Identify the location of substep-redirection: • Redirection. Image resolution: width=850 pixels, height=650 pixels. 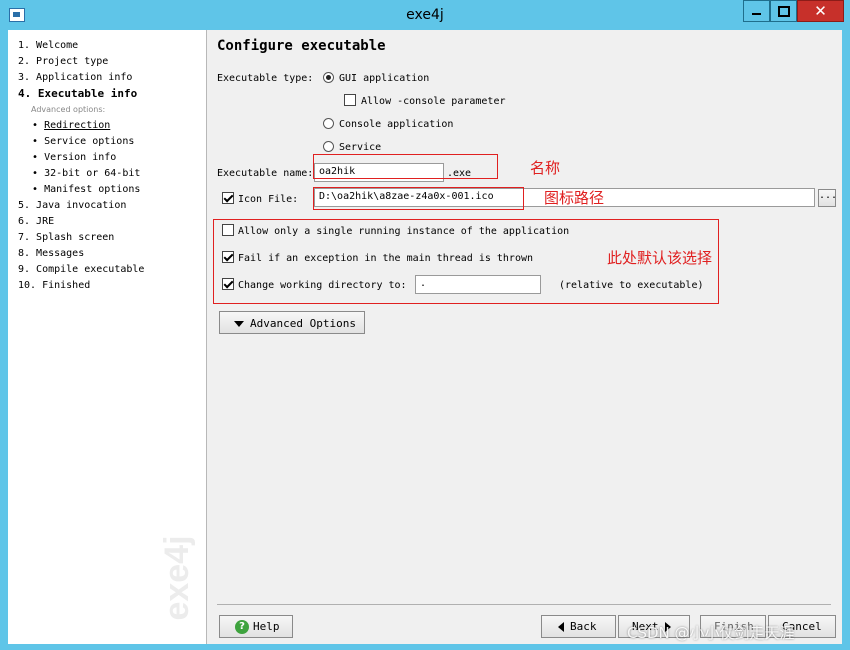
(71, 125).